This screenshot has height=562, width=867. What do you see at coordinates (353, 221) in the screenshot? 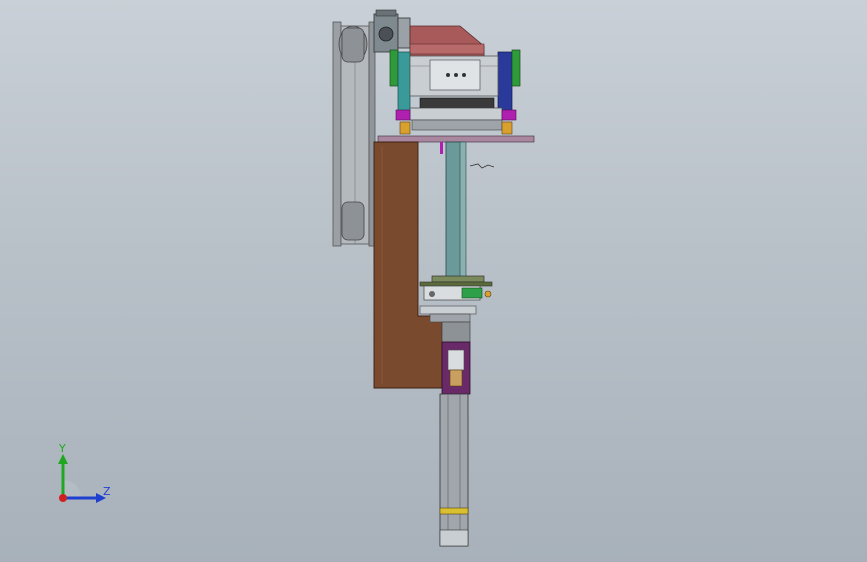
I see `lower-pulley` at bounding box center [353, 221].